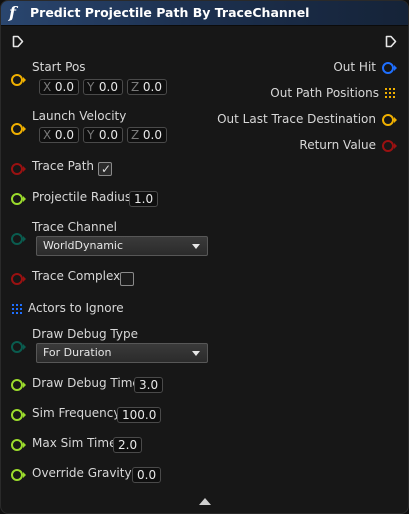 Image resolution: width=409 pixels, height=514 pixels. Describe the element at coordinates (122, 353) in the screenshot. I see `draw-debug-type-dropdown: For Duration` at that location.